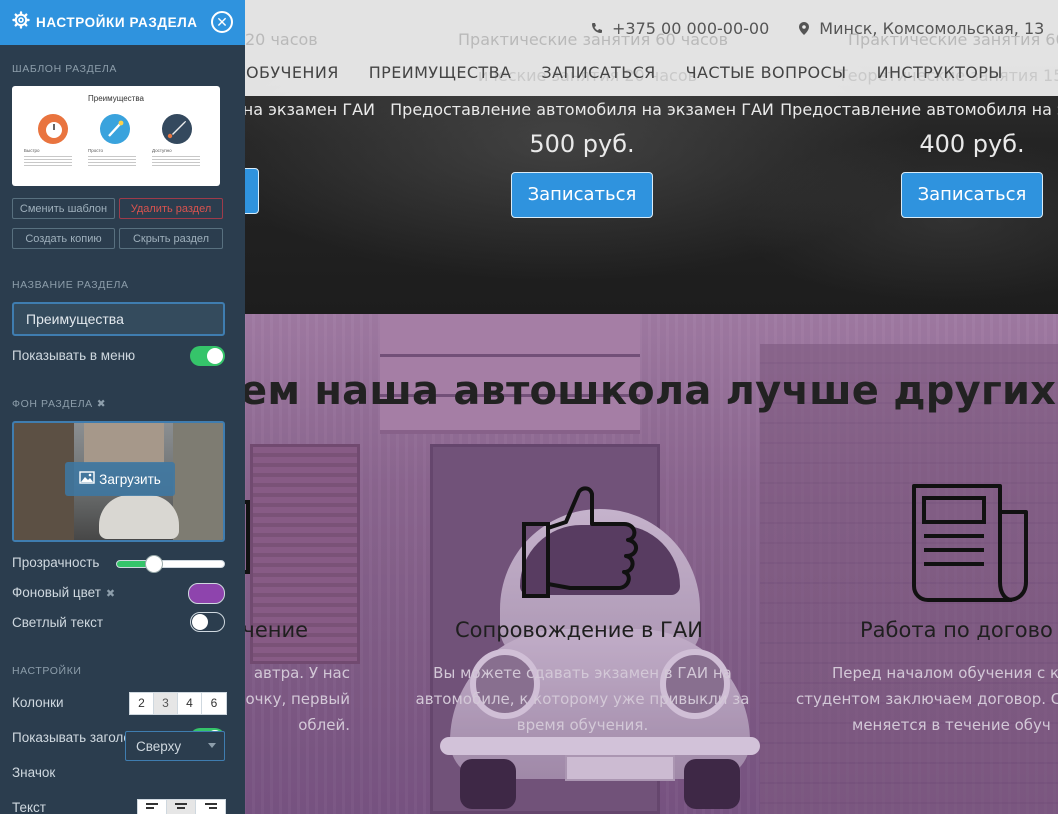 The image size is (1058, 814). What do you see at coordinates (142, 703) in the screenshot?
I see `columns-option-2: 2` at bounding box center [142, 703].